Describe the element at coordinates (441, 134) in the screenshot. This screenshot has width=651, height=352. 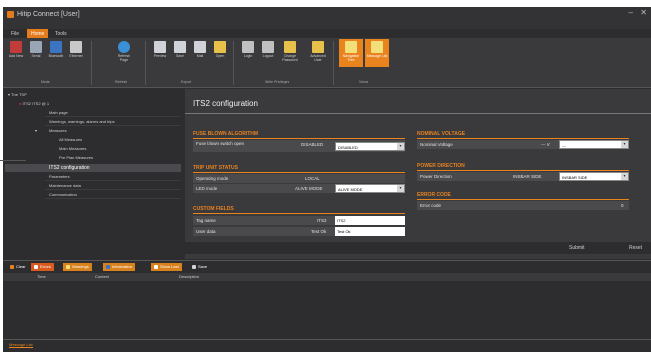
I see `section-nominal-voltage: NOMINAL VOLTAGE` at that location.